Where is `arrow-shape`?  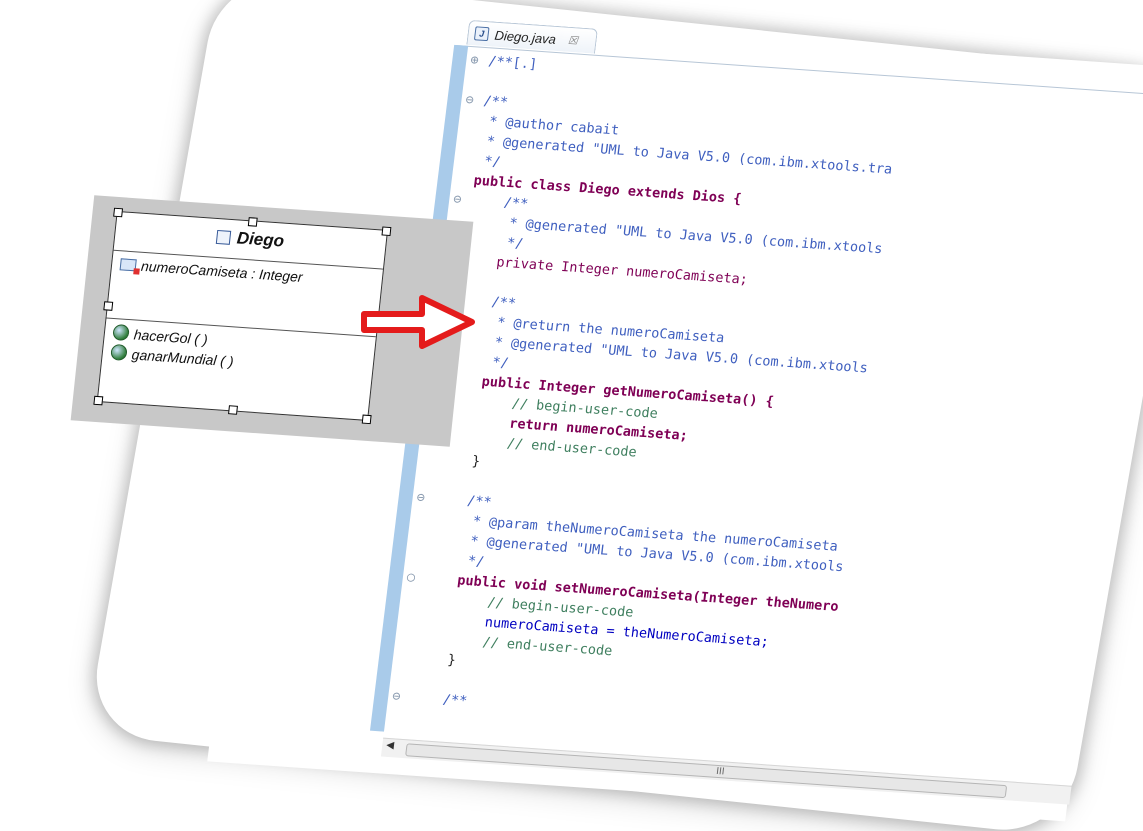
arrow-shape is located at coordinates (418, 322).